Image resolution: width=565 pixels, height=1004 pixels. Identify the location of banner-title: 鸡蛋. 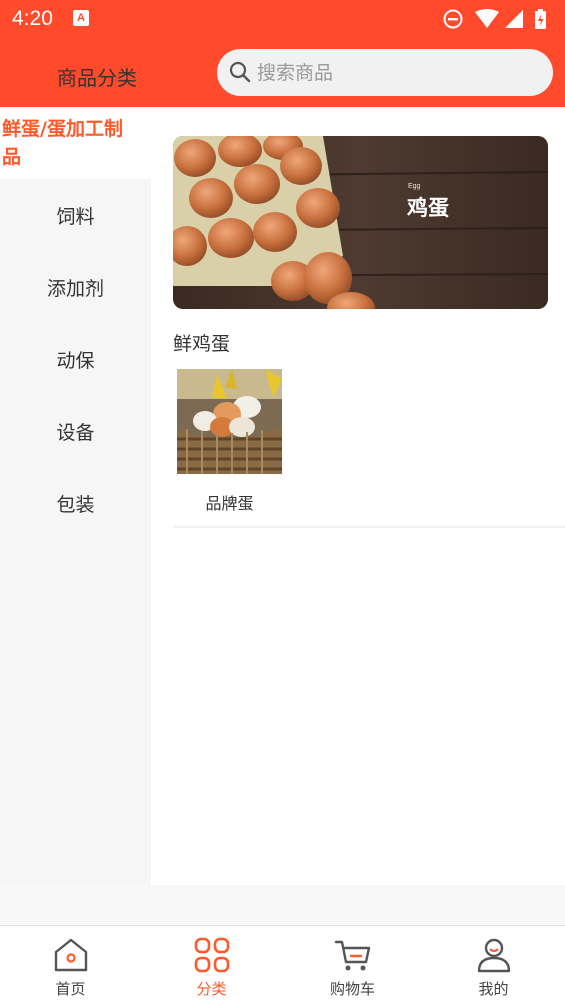
(427, 208).